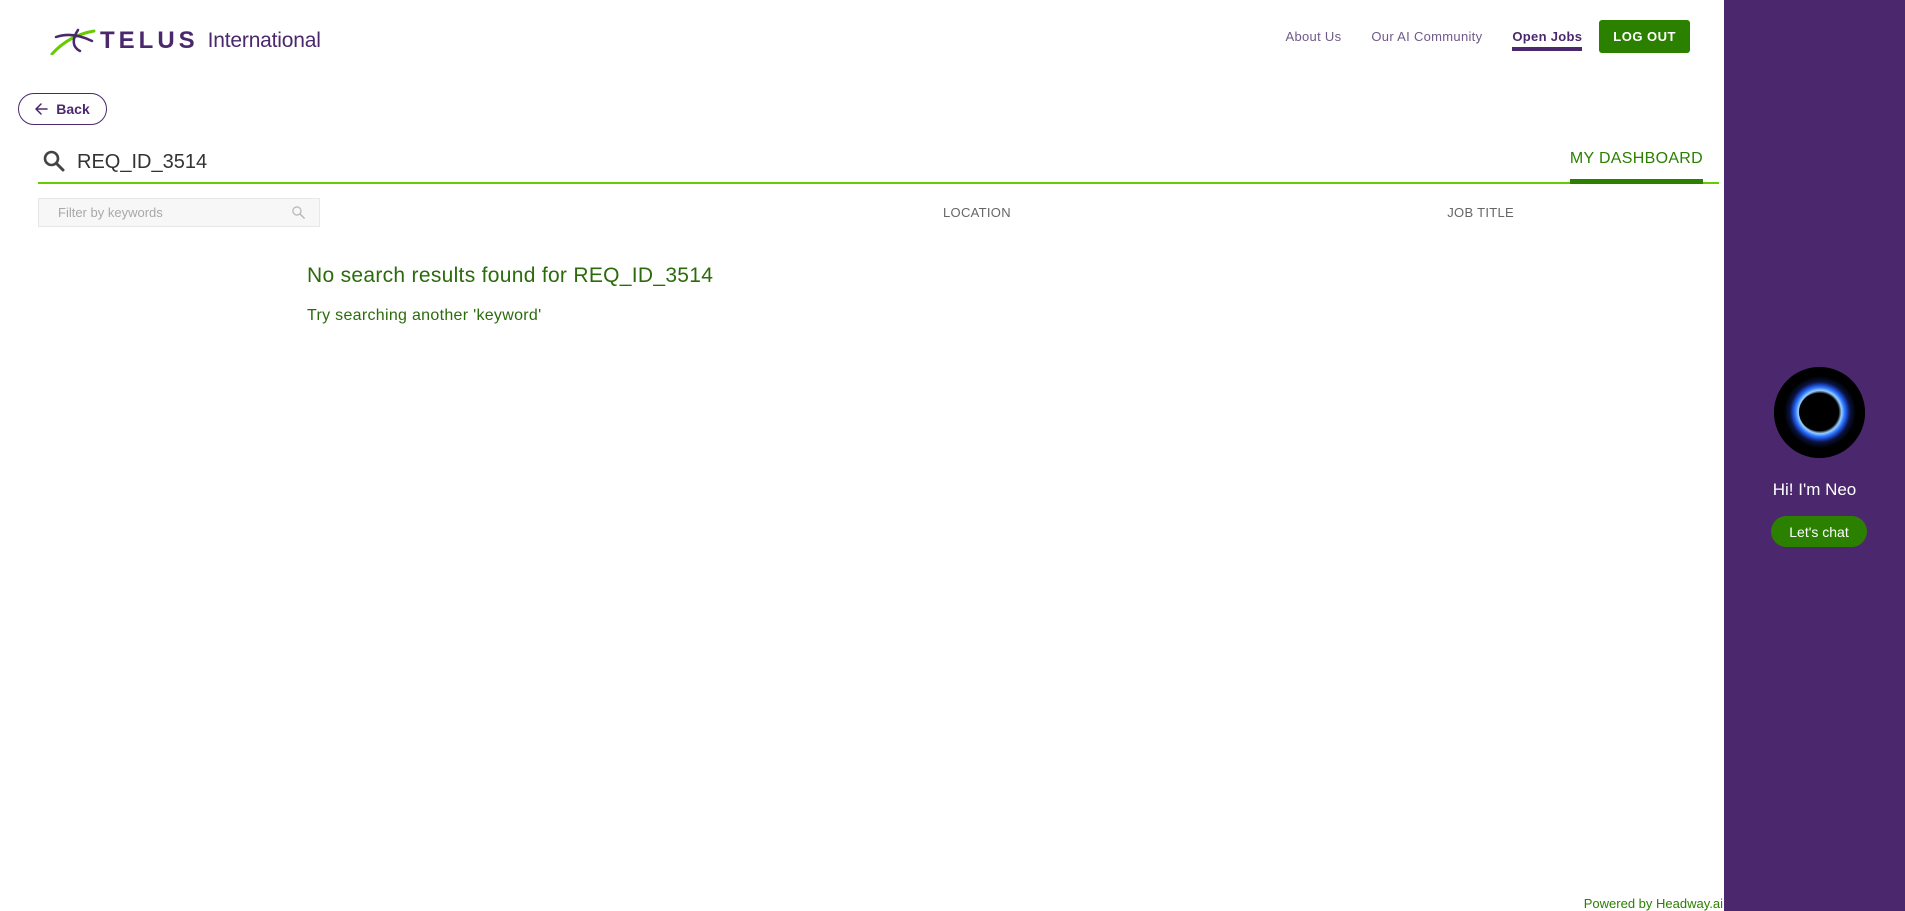  I want to click on telus-logo: TELUS International, so click(185, 41).